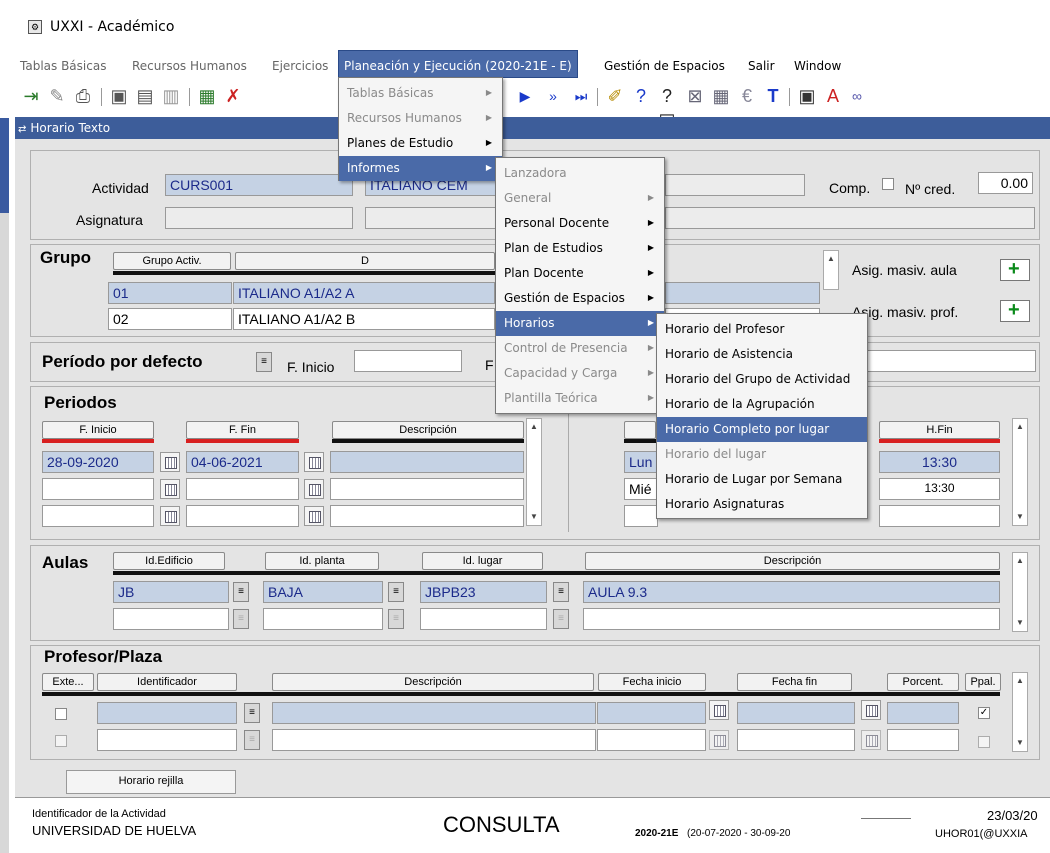  I want to click on euro-icon: €, so click(747, 96).